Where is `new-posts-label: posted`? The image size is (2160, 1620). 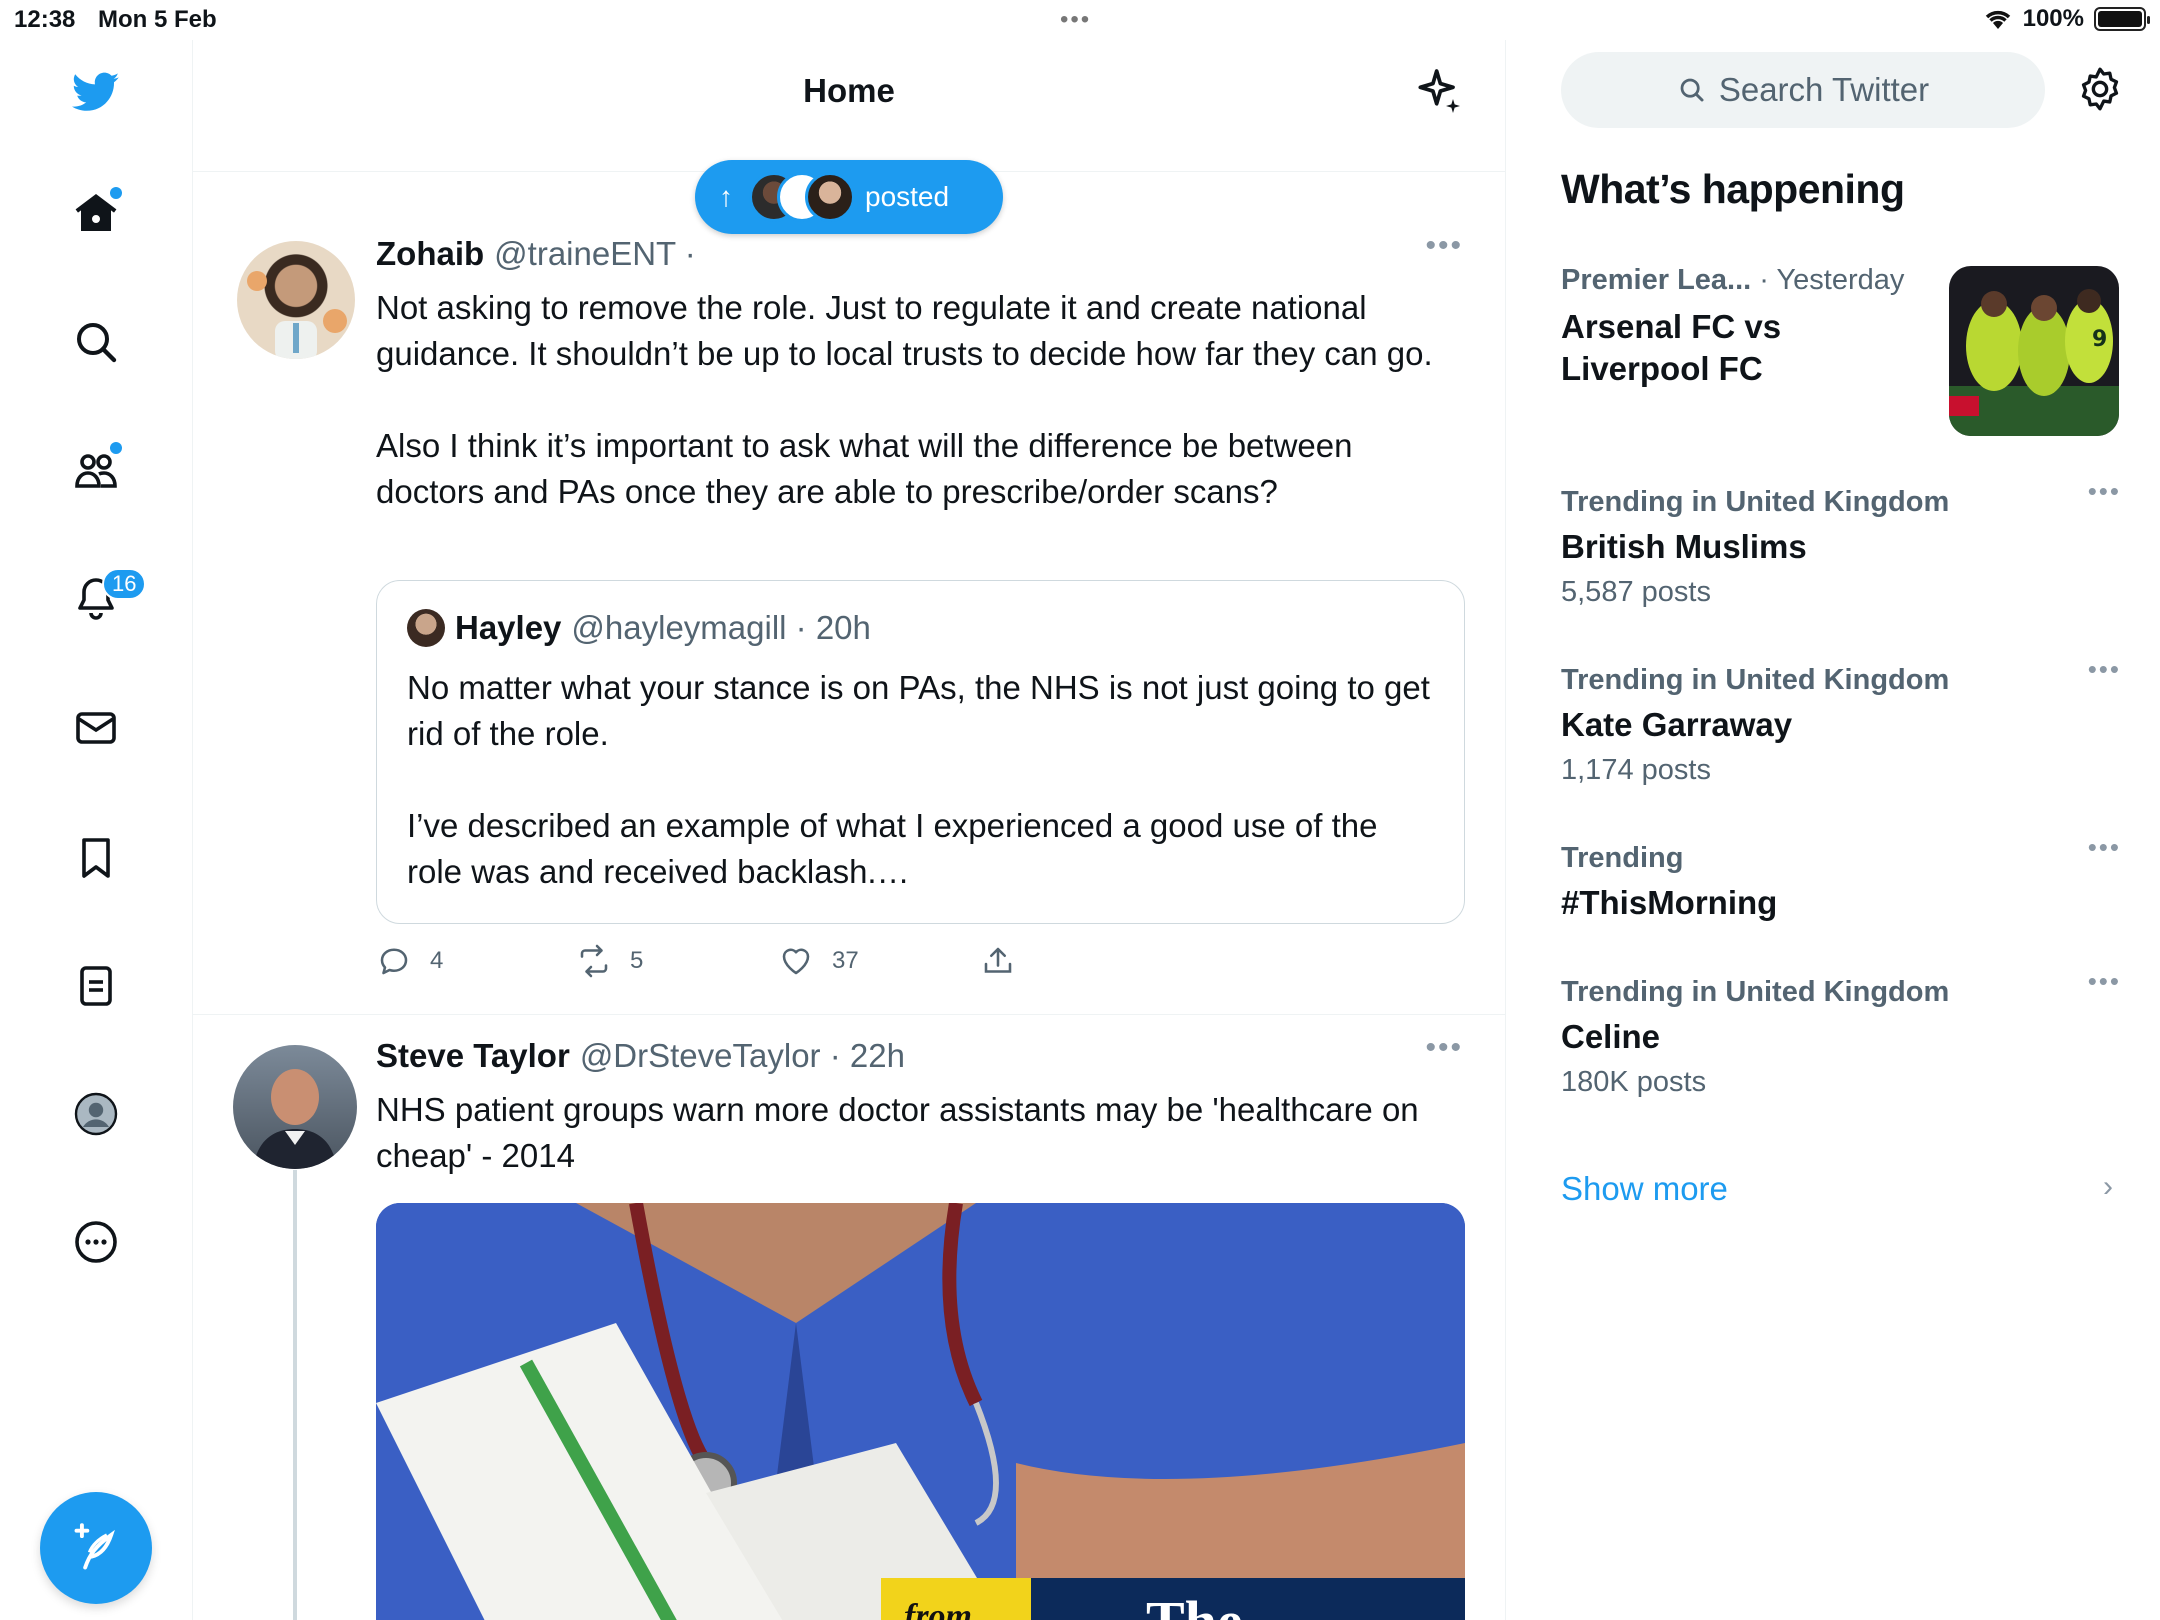
new-posts-label: posted is located at coordinates (907, 196).